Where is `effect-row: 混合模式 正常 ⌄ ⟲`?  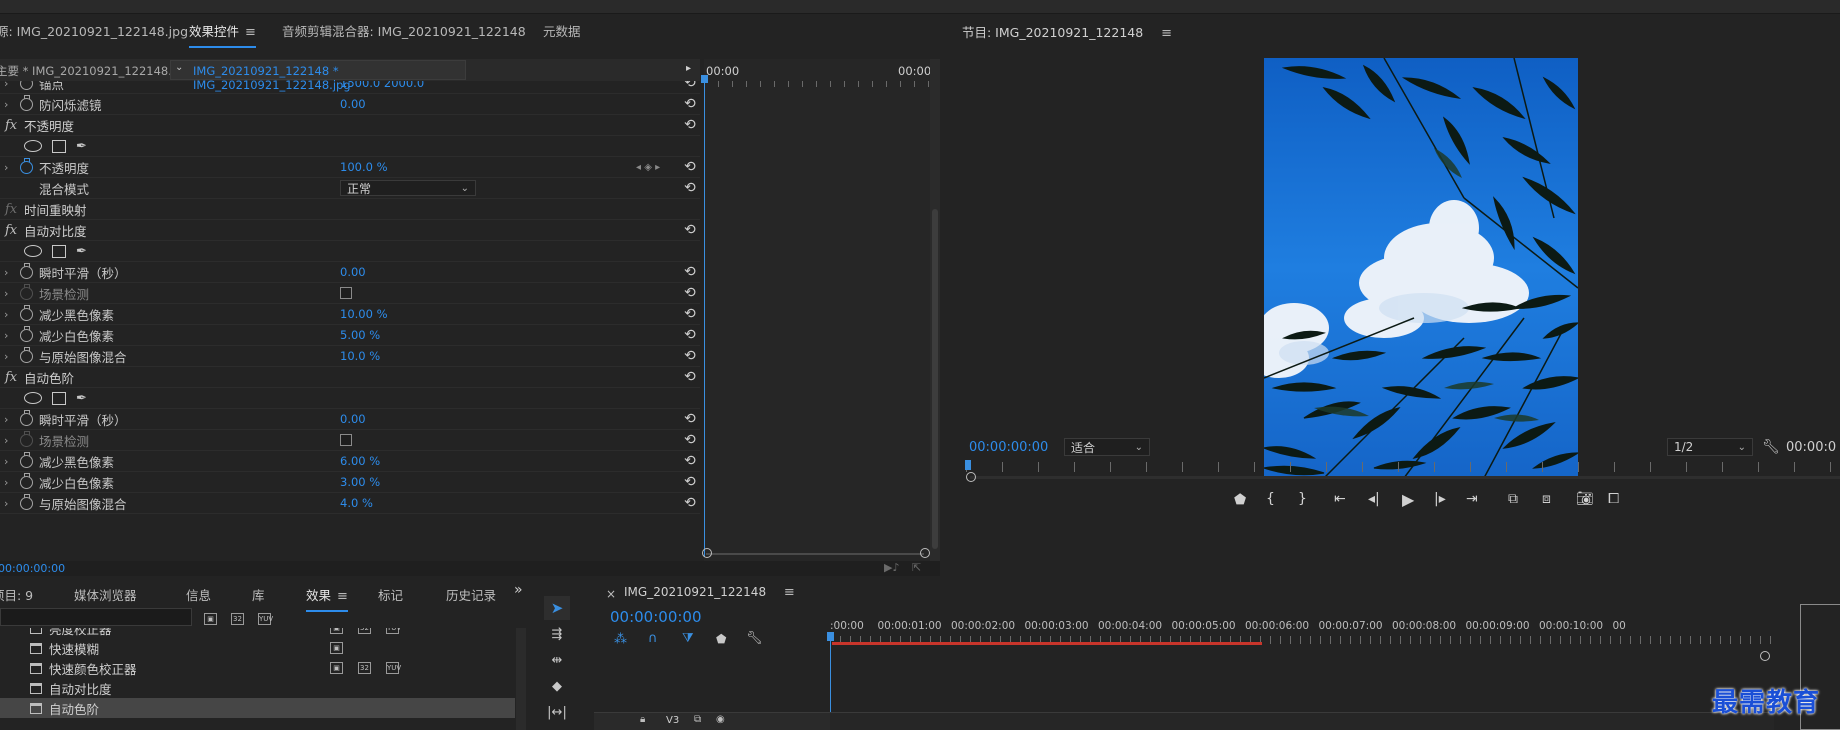
effect-row: 混合模式 正常 ⌄ ⟲ is located at coordinates (350, 188).